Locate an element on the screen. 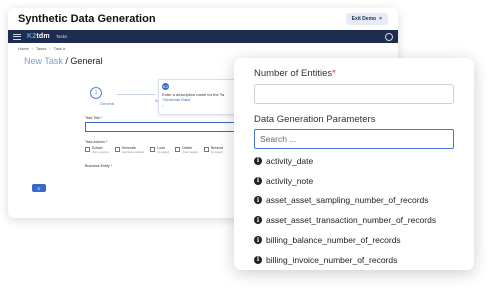 The image size is (500, 288). task-actions-label: Task Actions * is located at coordinates (96, 142).